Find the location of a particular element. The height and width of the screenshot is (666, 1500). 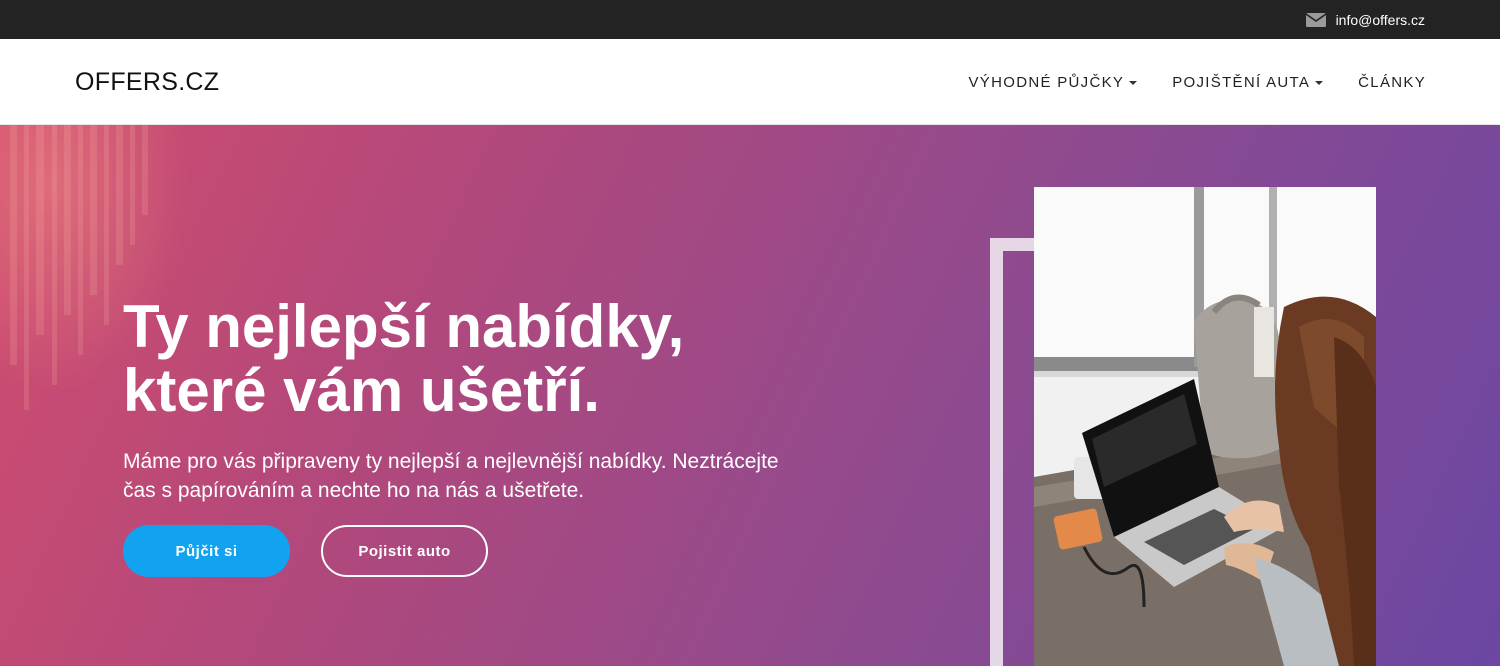

top-bar: info@offers.cz is located at coordinates (750, 19).